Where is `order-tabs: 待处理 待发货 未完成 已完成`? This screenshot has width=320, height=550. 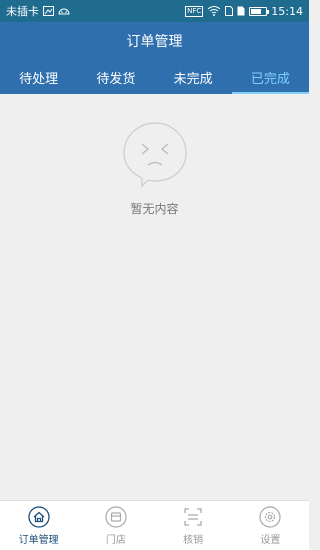
order-tabs: 待处理 待发货 未完成 已完成 is located at coordinates (155, 77).